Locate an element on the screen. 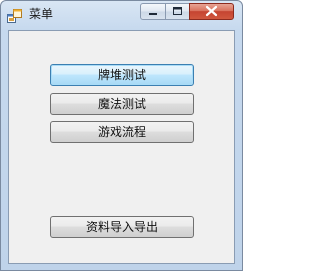 The image size is (320, 271). card-stack-test-button: 牌堆测试 is located at coordinates (122, 75).